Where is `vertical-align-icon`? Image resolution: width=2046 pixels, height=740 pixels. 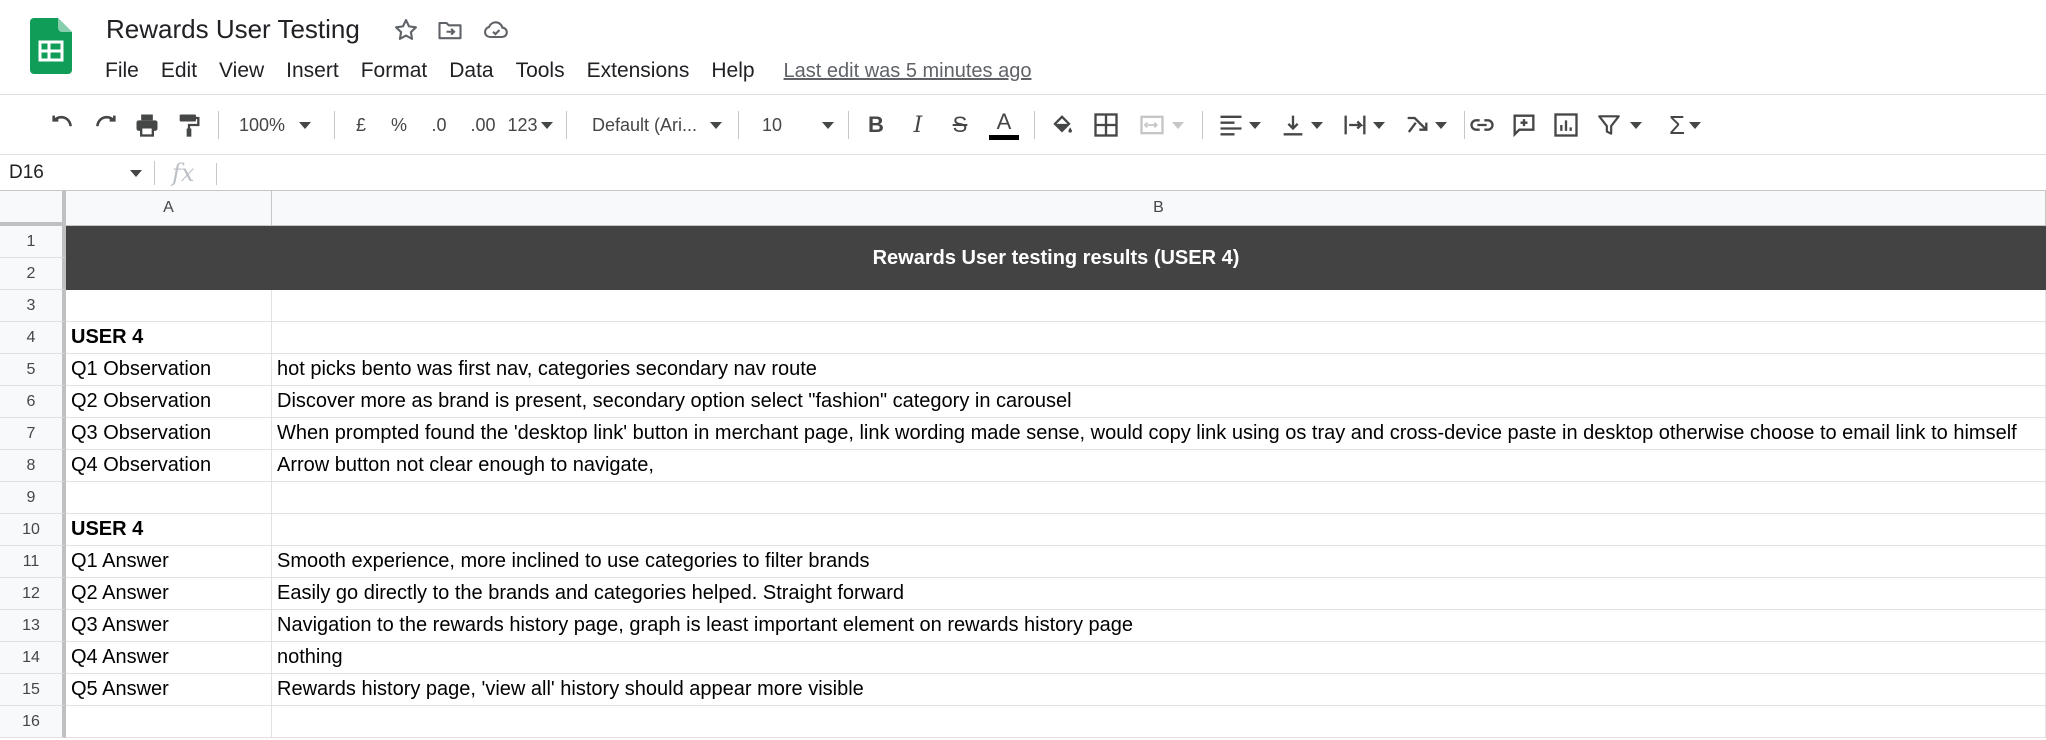
vertical-align-icon is located at coordinates (1301, 125).